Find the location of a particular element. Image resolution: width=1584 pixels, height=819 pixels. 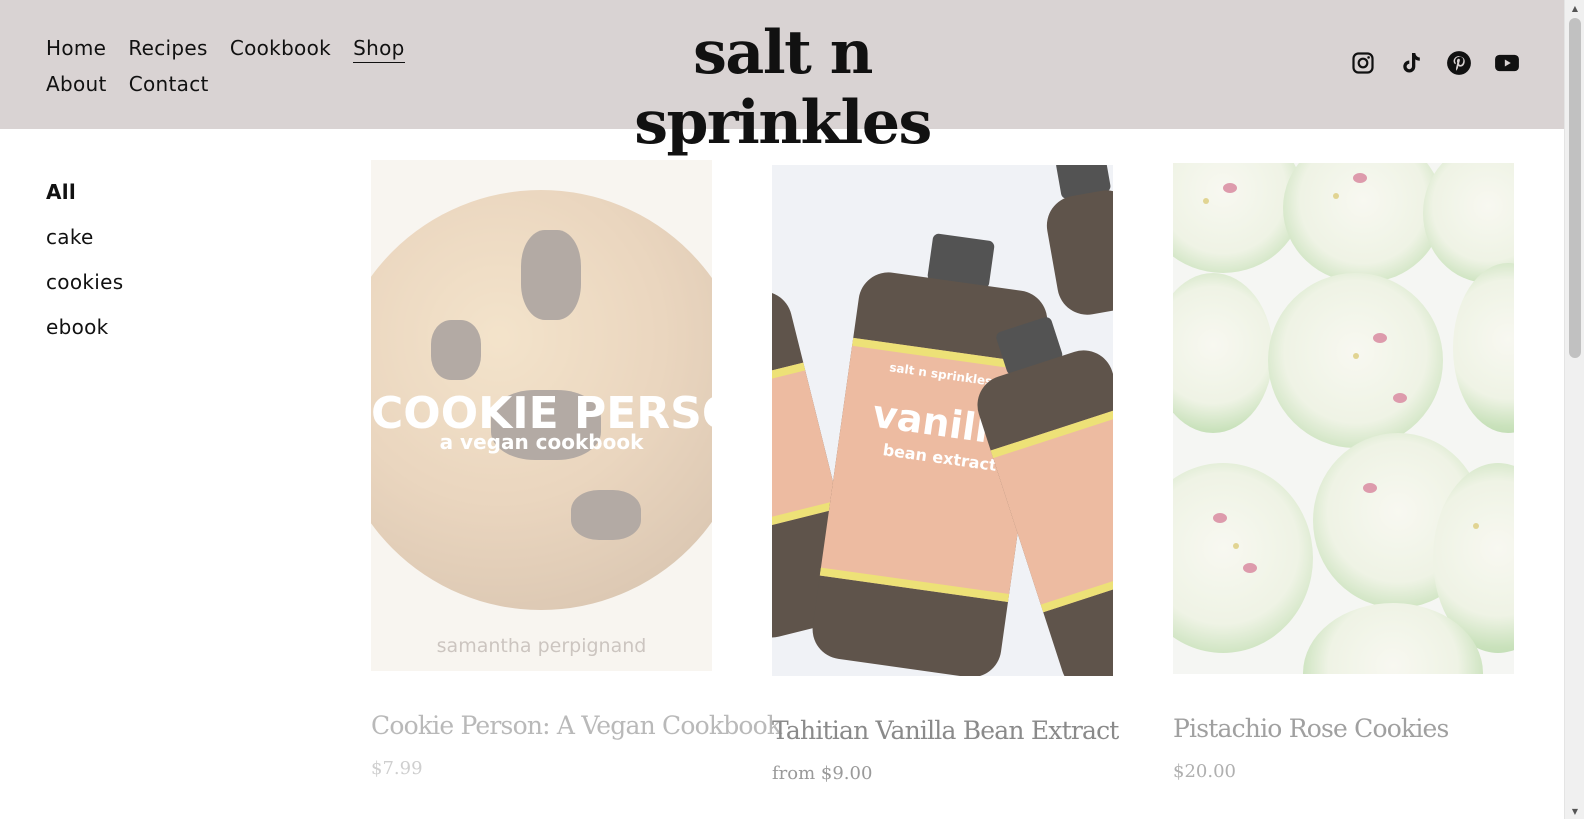

nav-home: Home is located at coordinates (76, 48).